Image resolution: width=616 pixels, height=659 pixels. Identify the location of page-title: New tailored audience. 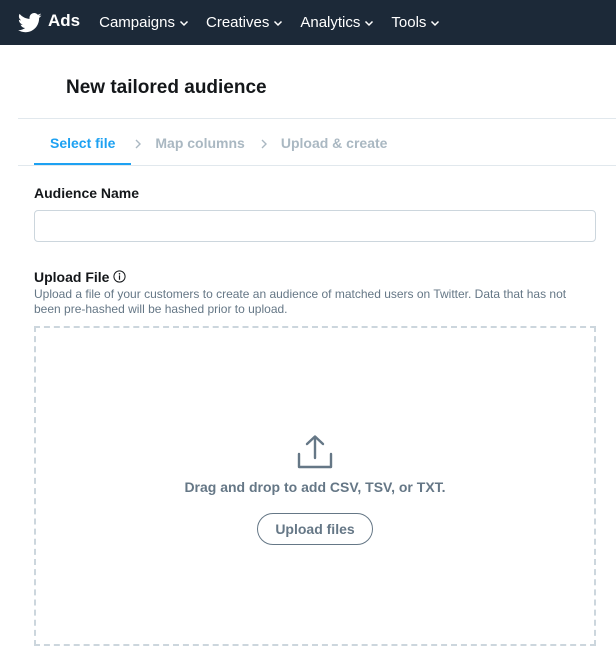
(166, 87).